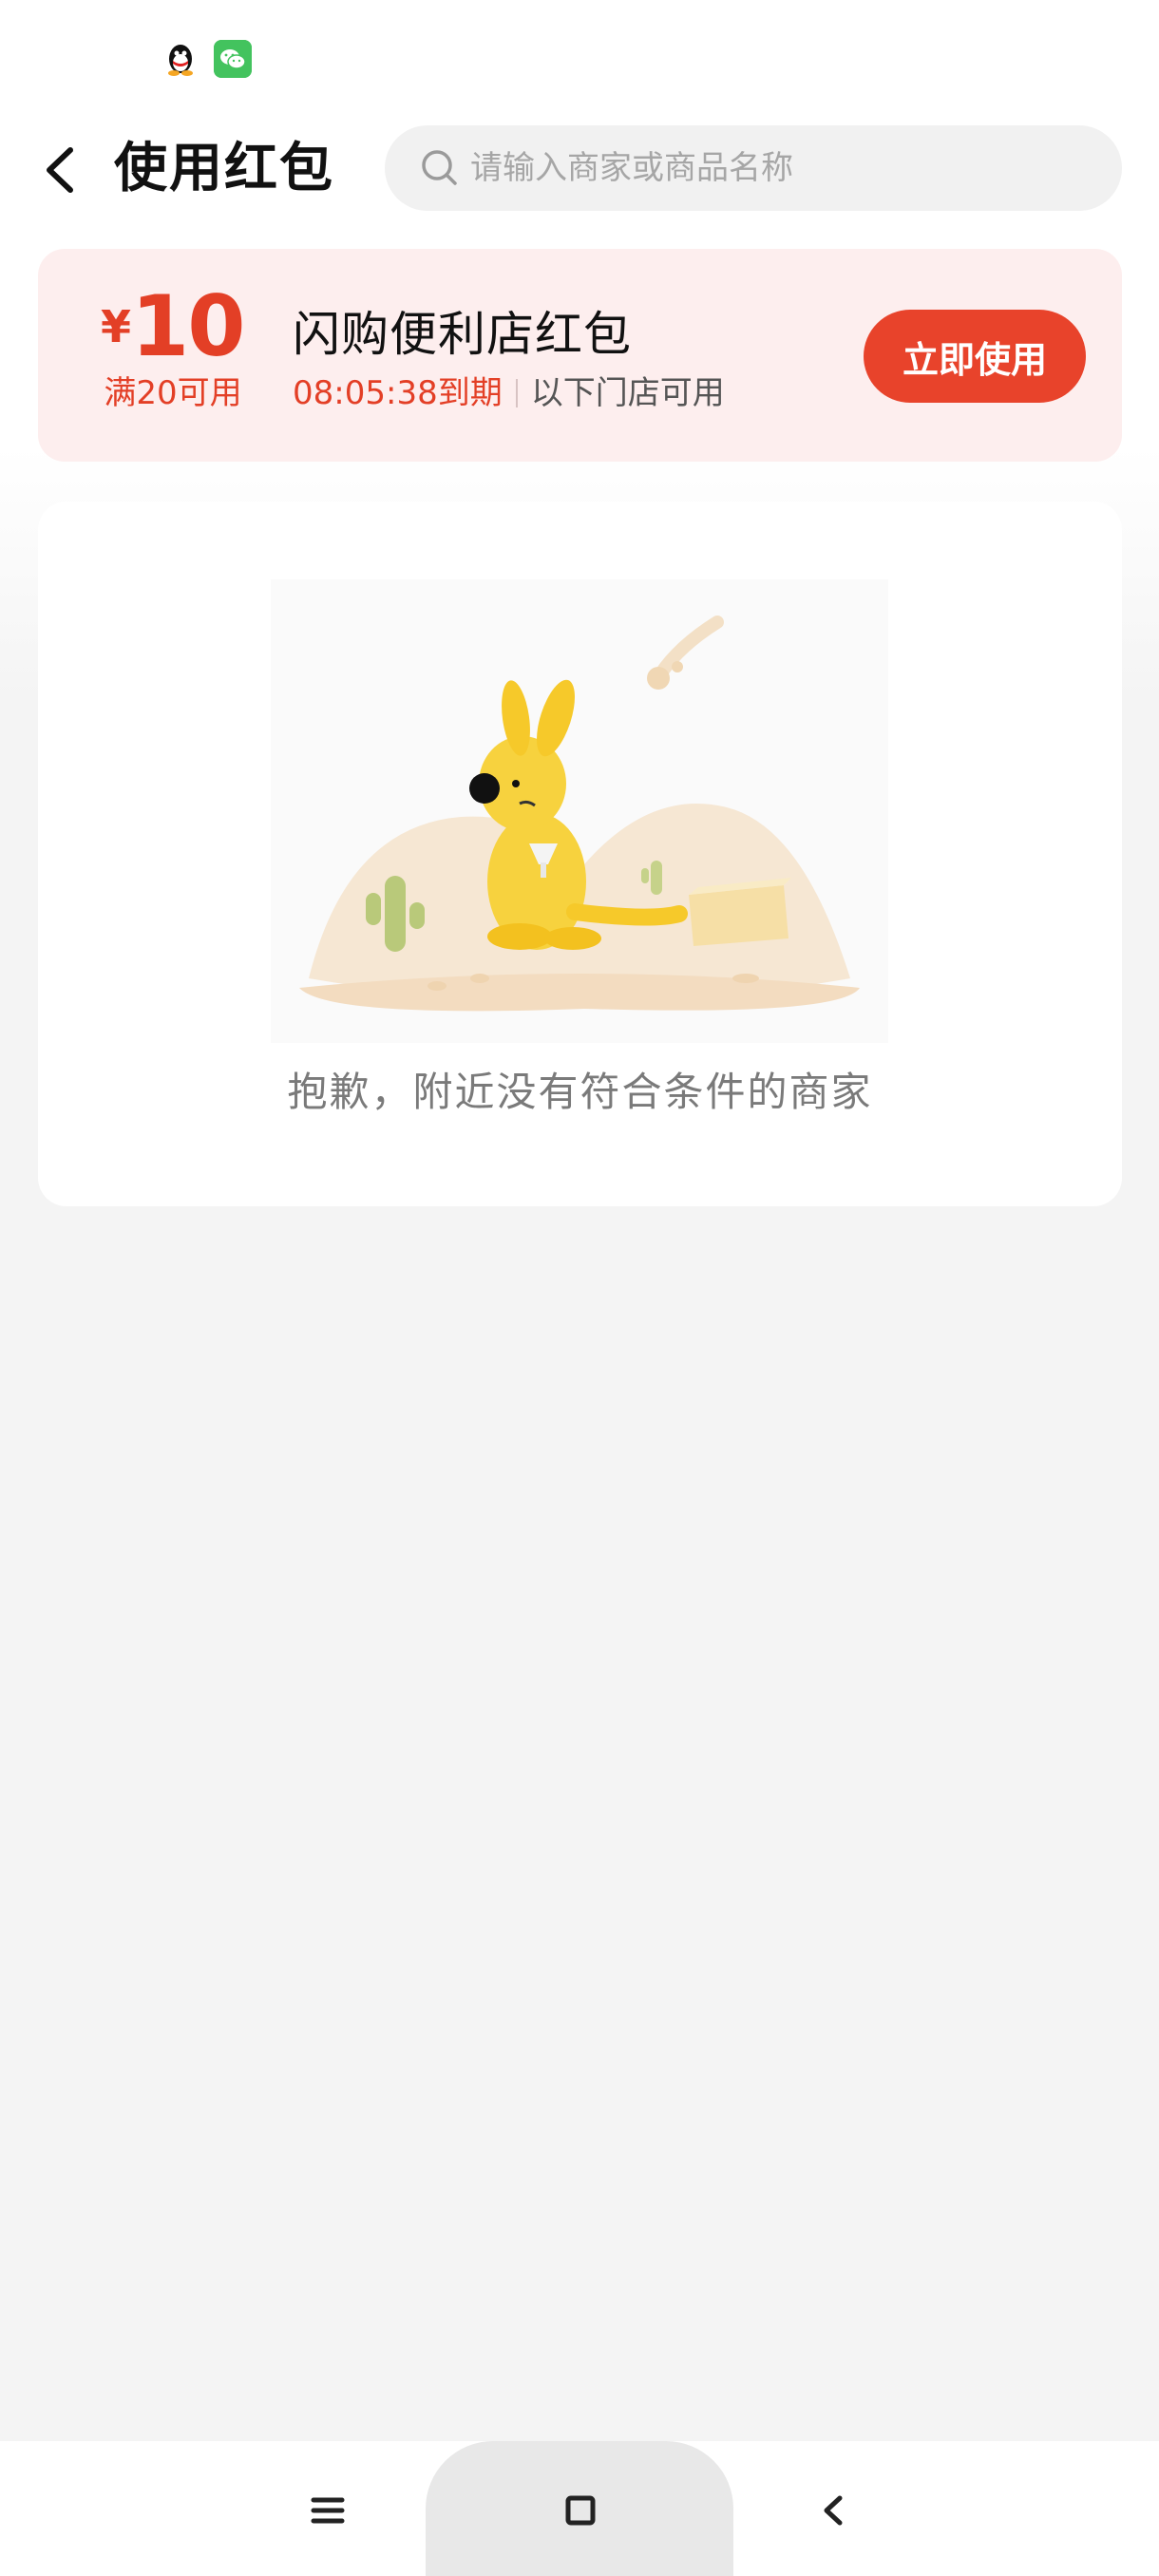  I want to click on menu-icon, so click(327, 2510).